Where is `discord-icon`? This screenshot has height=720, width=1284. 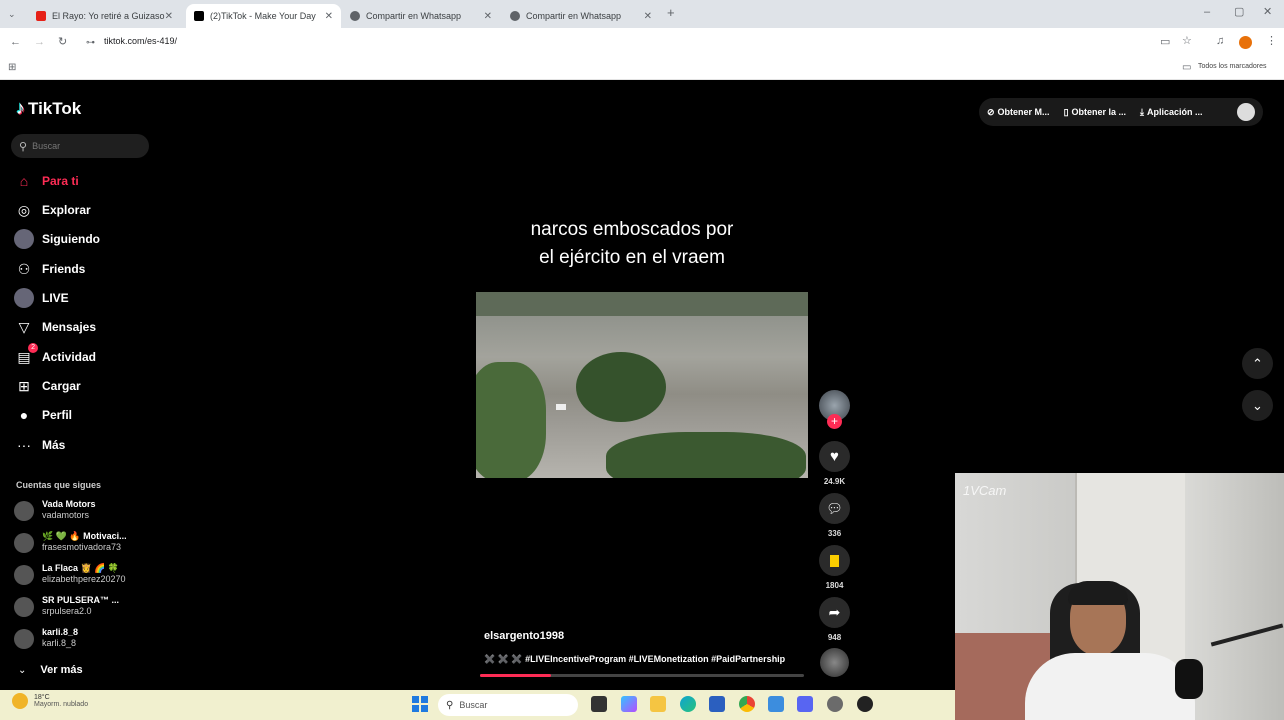
discord-icon is located at coordinates (805, 704).